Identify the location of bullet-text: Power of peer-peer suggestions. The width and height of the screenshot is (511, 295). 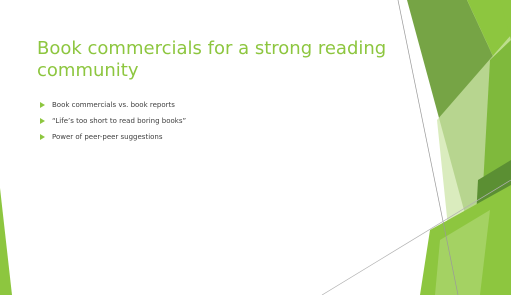
(107, 137).